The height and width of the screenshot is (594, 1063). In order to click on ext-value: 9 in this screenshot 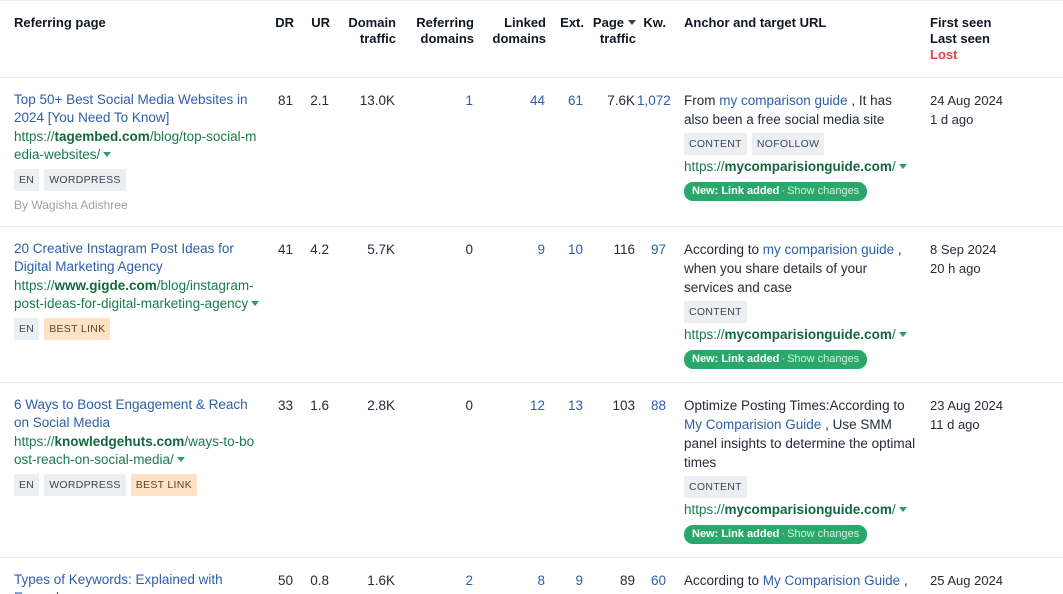, I will do `click(579, 580)`.